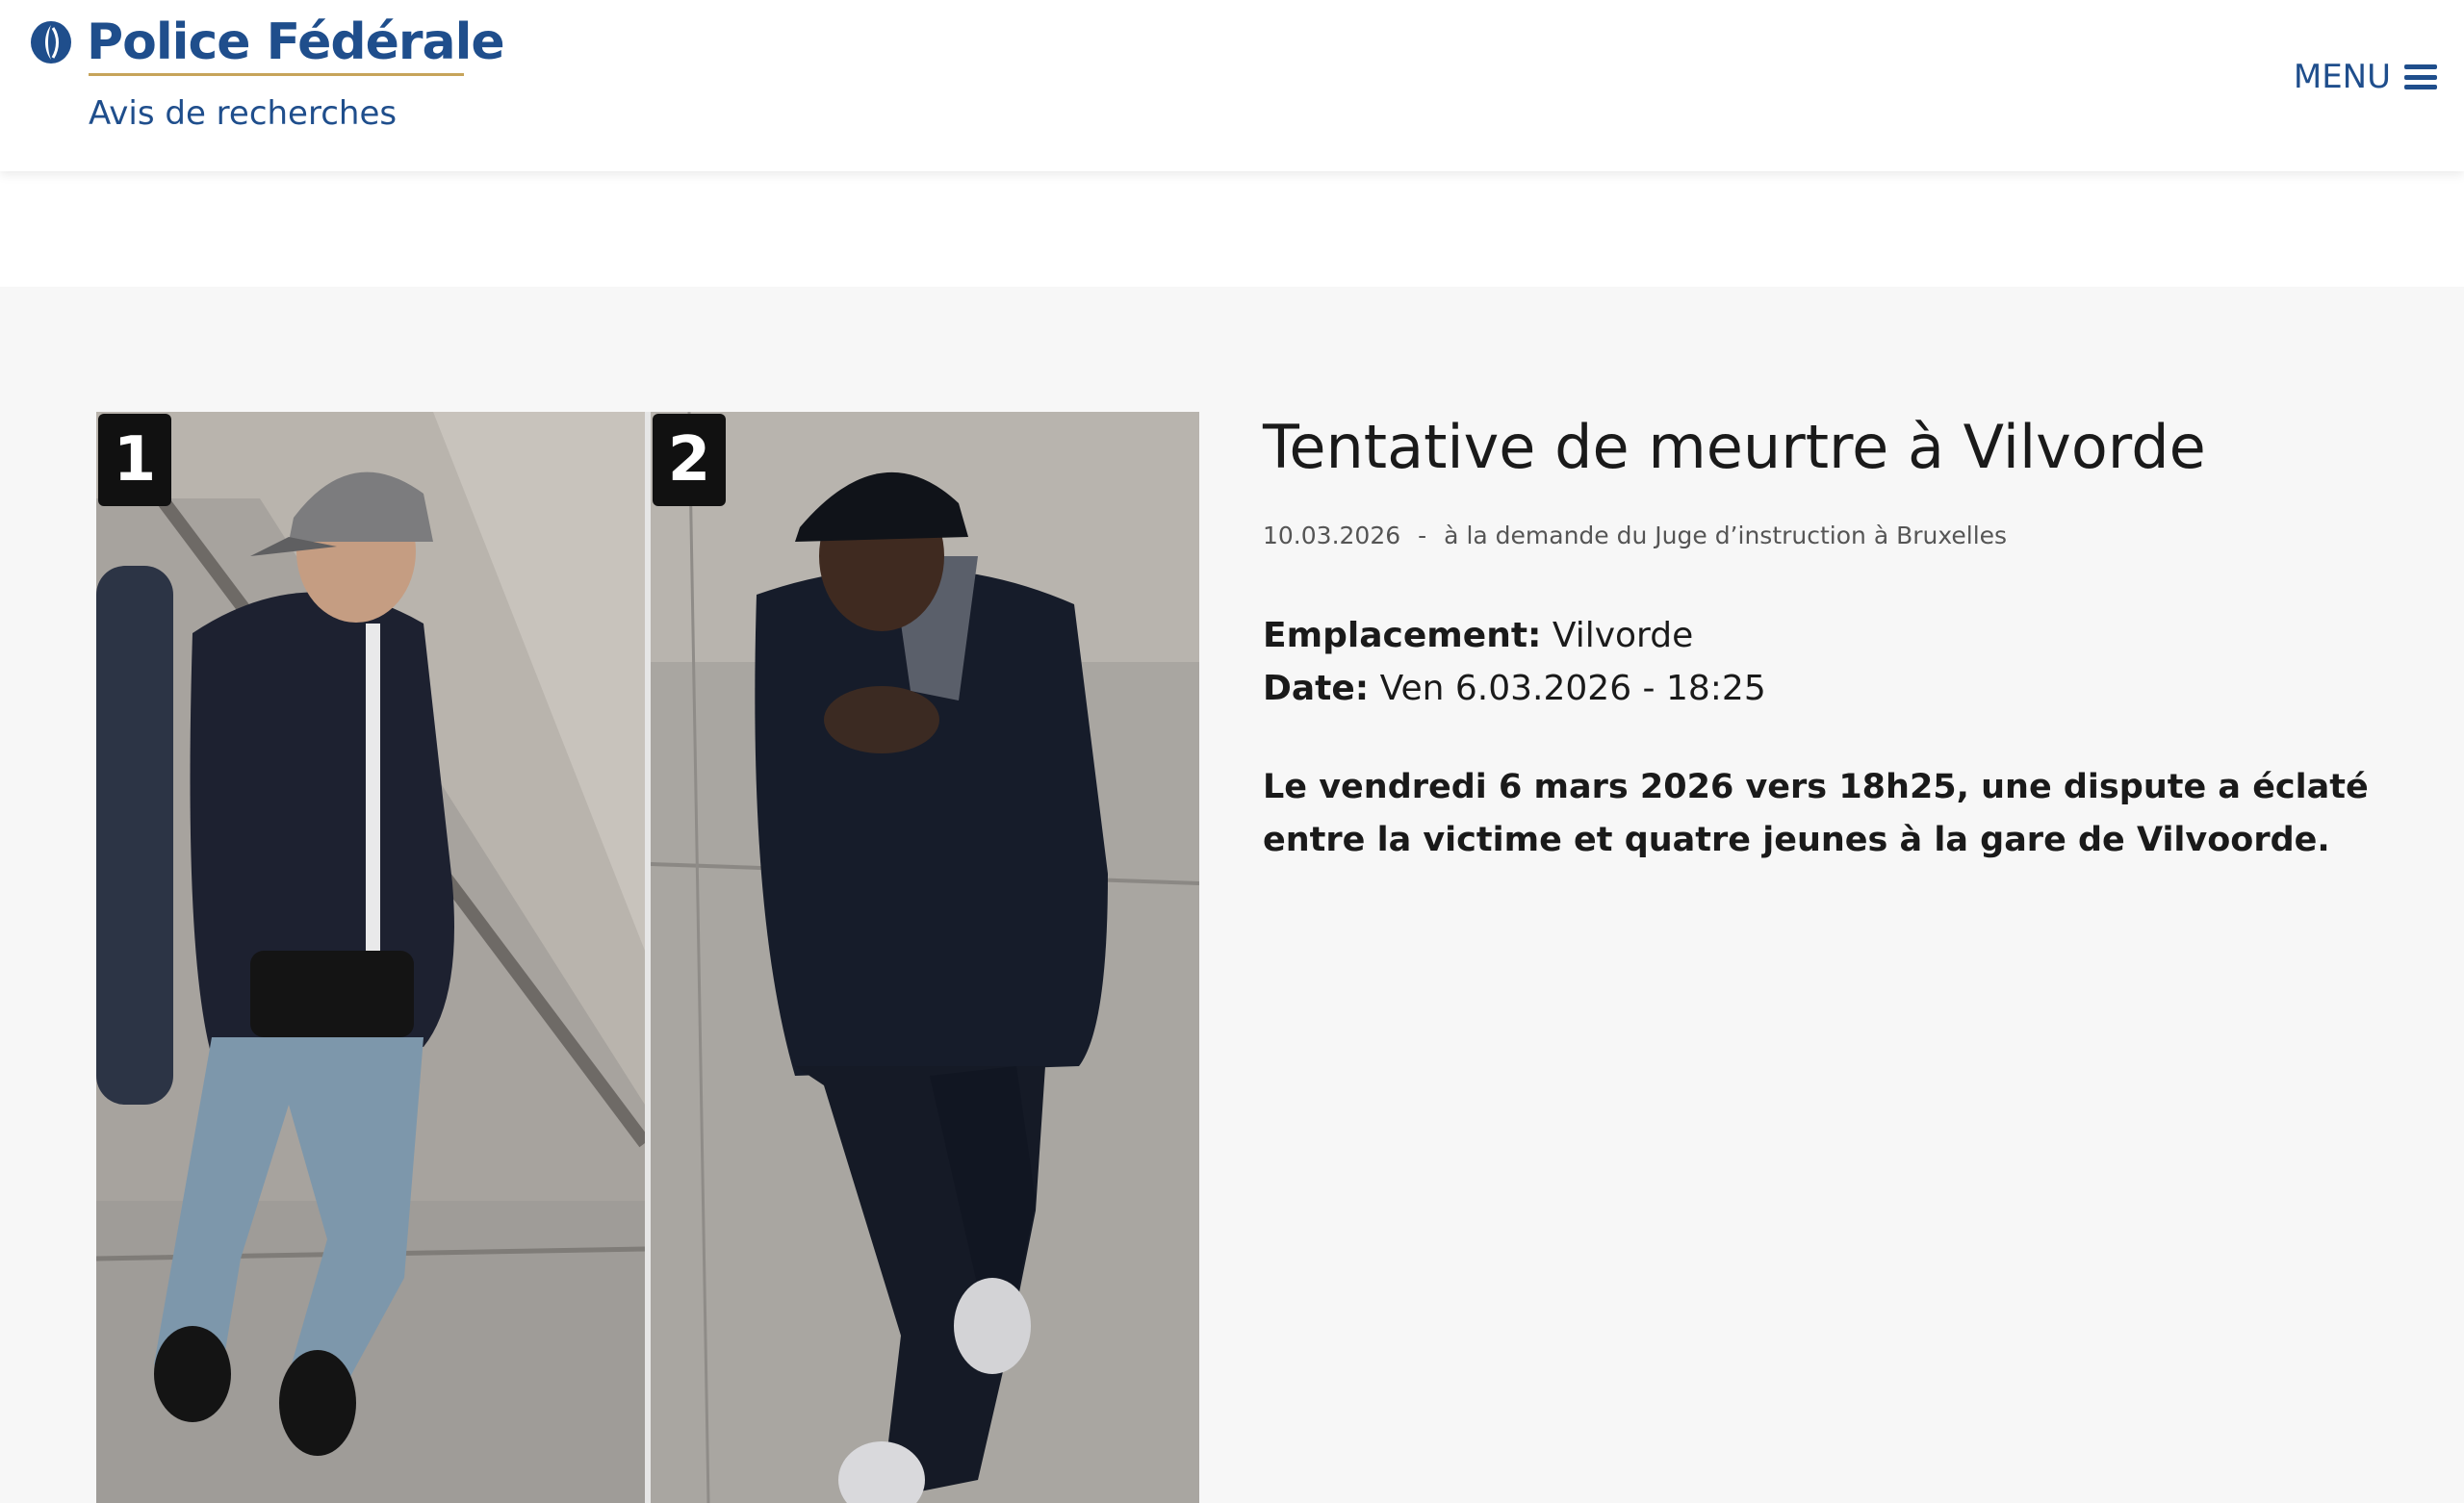 Image resolution: width=2464 pixels, height=1503 pixels. What do you see at coordinates (1572, 689) in the screenshot?
I see `date-value: Ven 6.03.2026 - 18:25` at bounding box center [1572, 689].